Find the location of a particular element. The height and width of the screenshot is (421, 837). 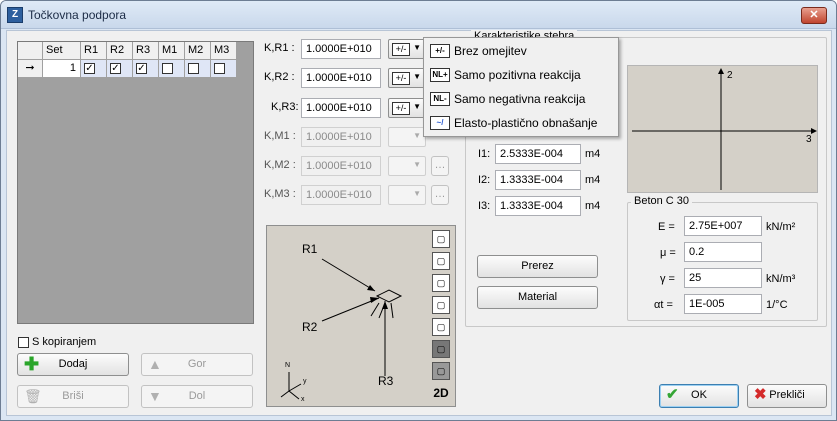

m1-checkbox is located at coordinates (167, 68).